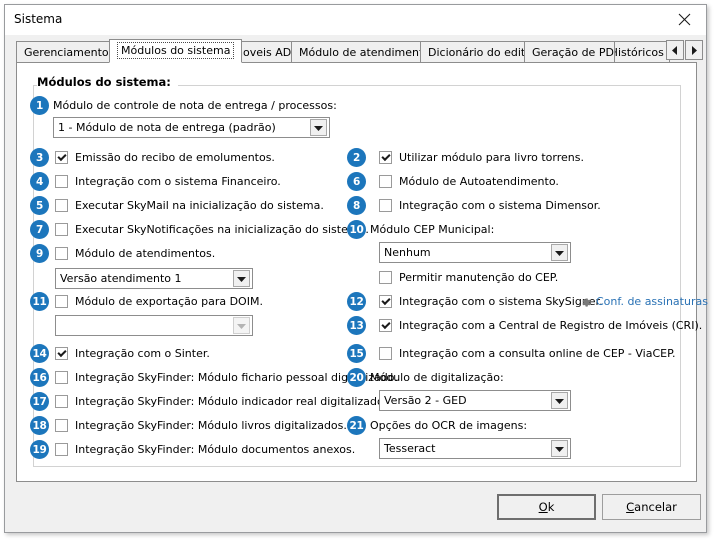  What do you see at coordinates (61, 301) in the screenshot?
I see `checkbox-exportacao-doim` at bounding box center [61, 301].